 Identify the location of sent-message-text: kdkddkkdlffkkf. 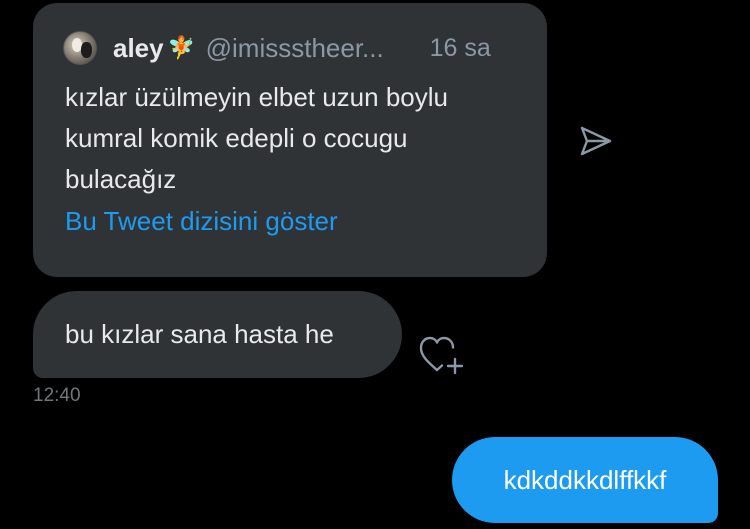
(585, 480).